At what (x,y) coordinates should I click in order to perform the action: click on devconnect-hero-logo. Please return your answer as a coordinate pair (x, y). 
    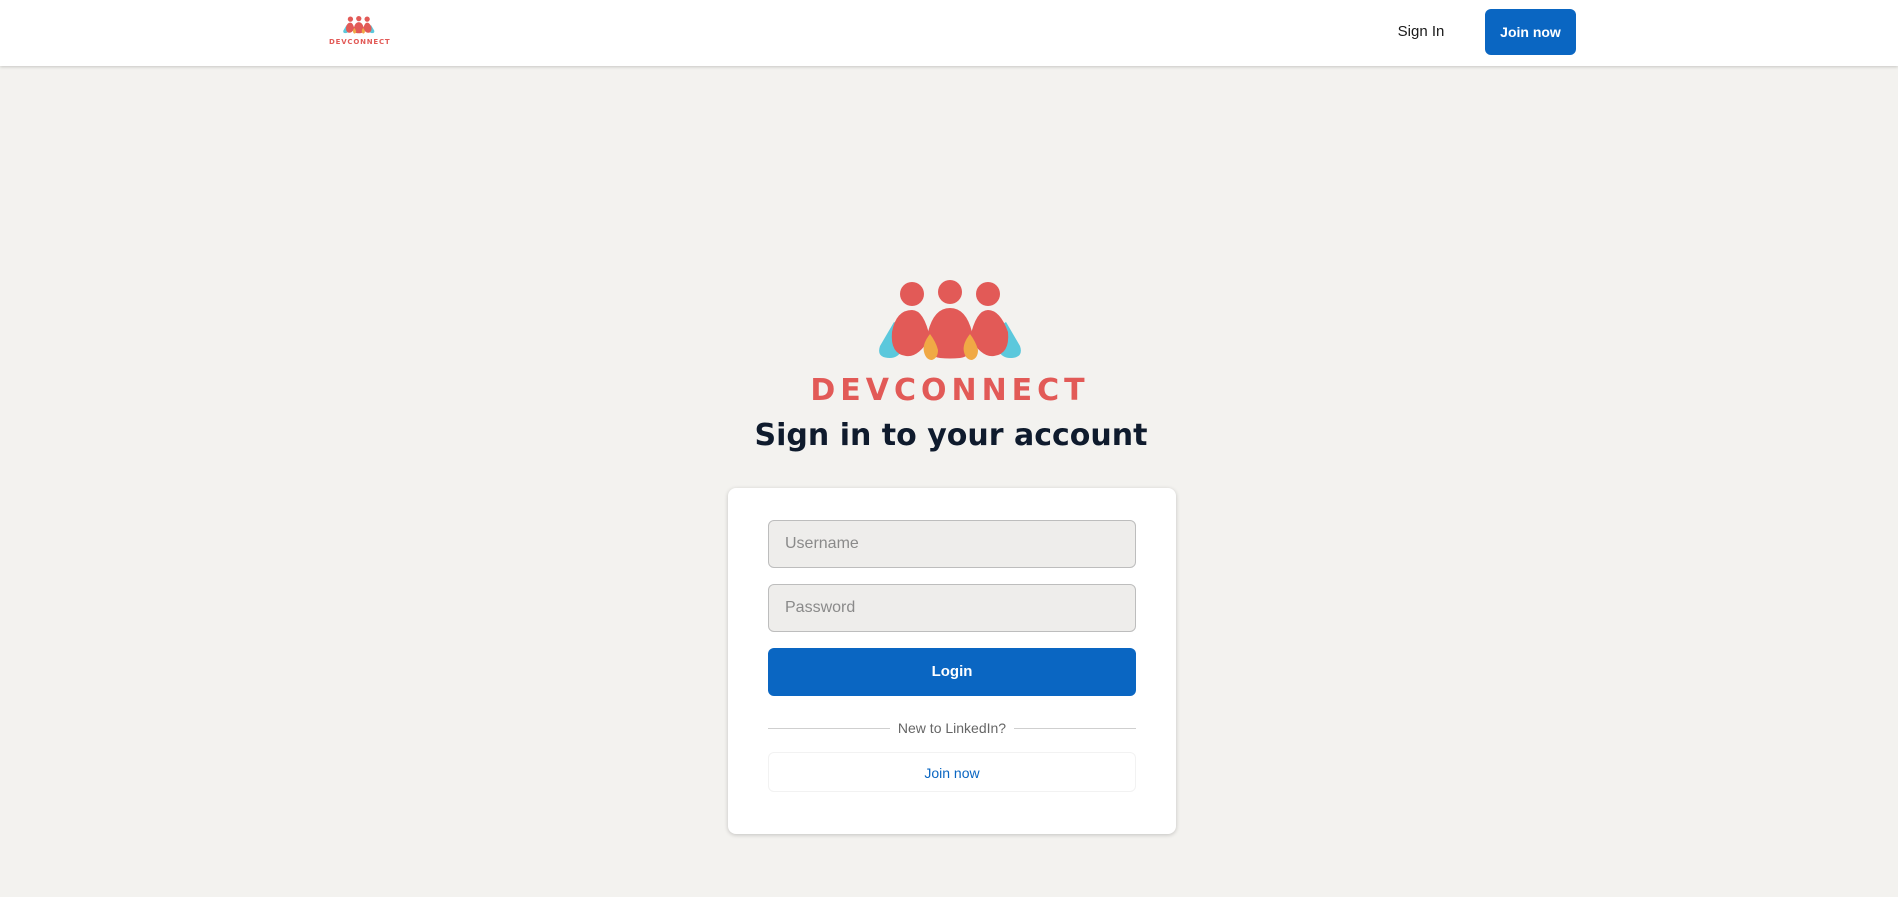
    Looking at the image, I should click on (951, 330).